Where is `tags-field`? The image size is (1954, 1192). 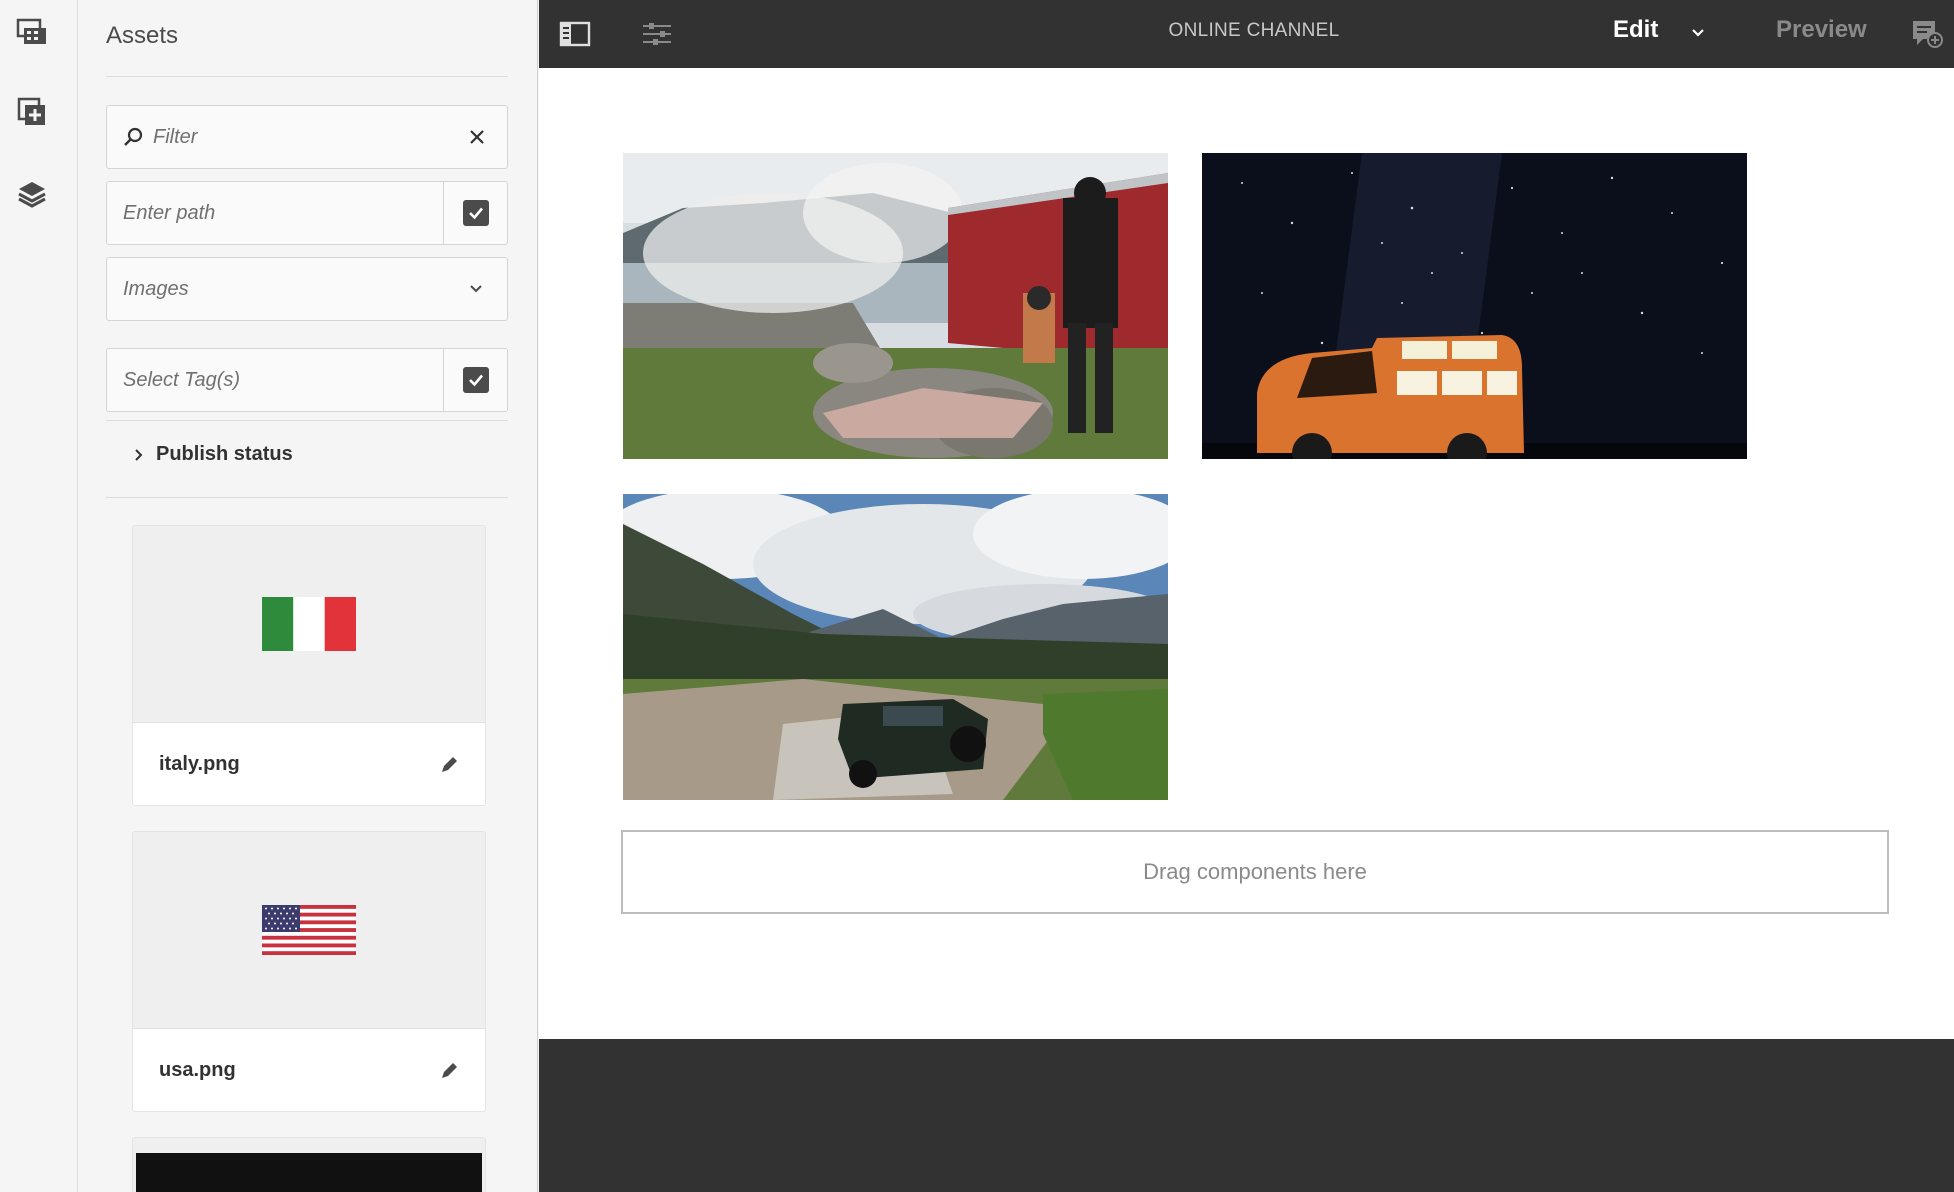
tags-field is located at coordinates (307, 380).